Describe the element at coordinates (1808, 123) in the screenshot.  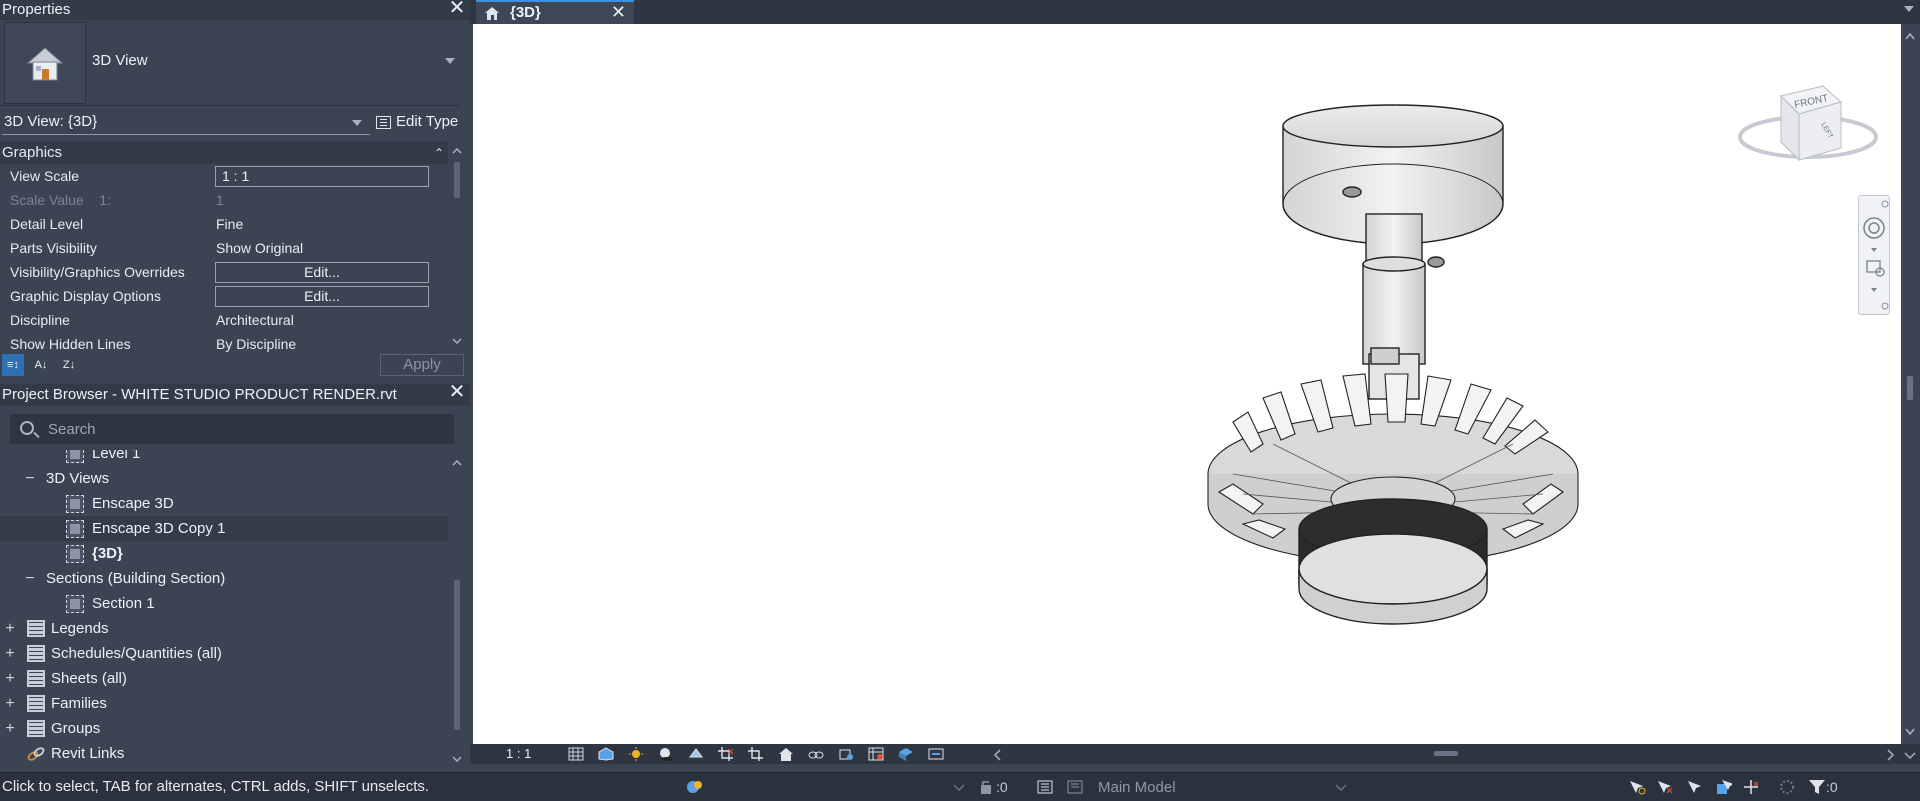
I see `viewcube: FRONT LEFT` at that location.